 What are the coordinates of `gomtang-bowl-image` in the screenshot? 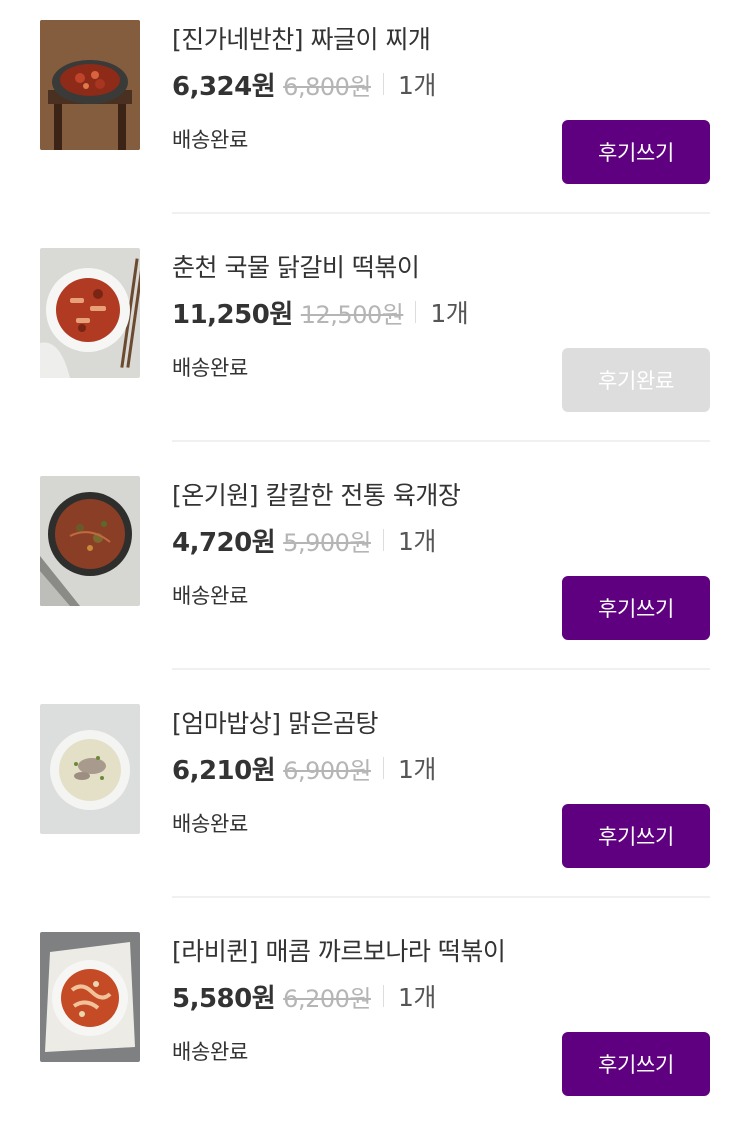 It's located at (90, 769).